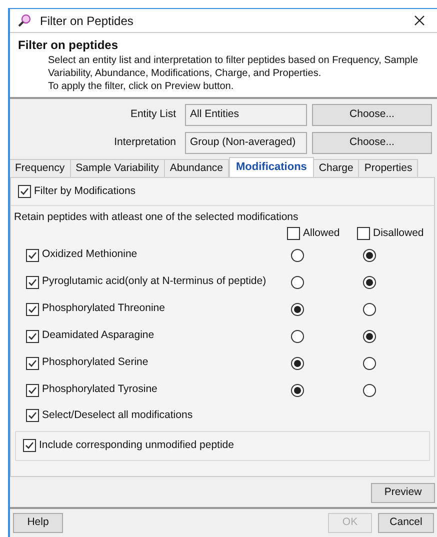 The image size is (437, 537). Describe the element at coordinates (98, 336) in the screenshot. I see `modification-label: Deamidated Asparagine` at that location.